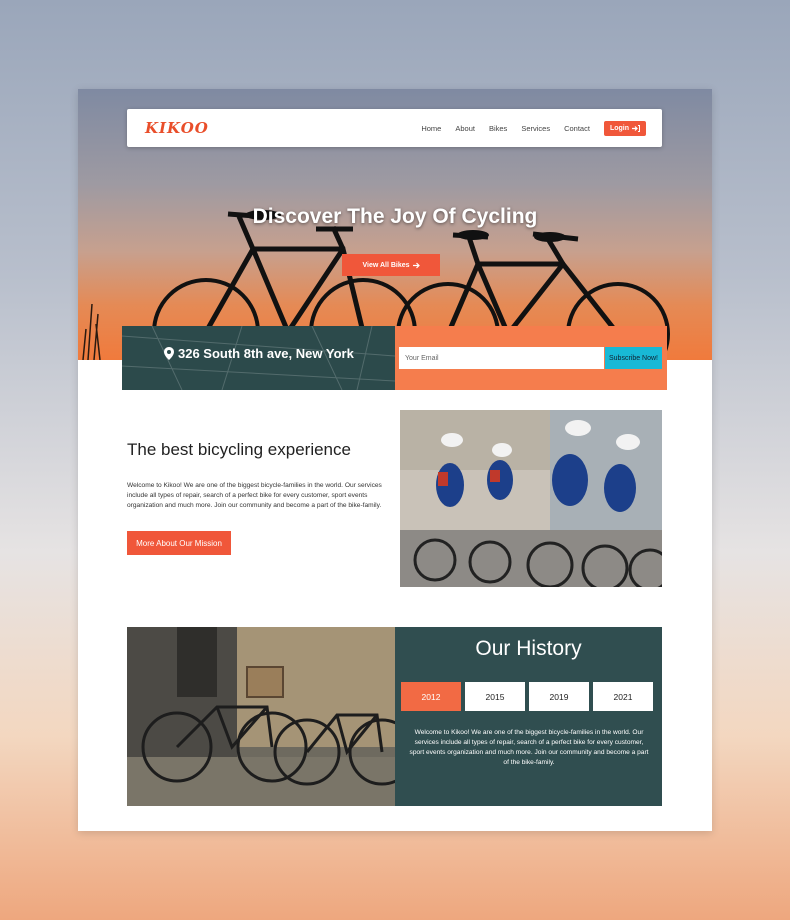 The height and width of the screenshot is (920, 790). I want to click on tab-2019: 2019, so click(559, 696).